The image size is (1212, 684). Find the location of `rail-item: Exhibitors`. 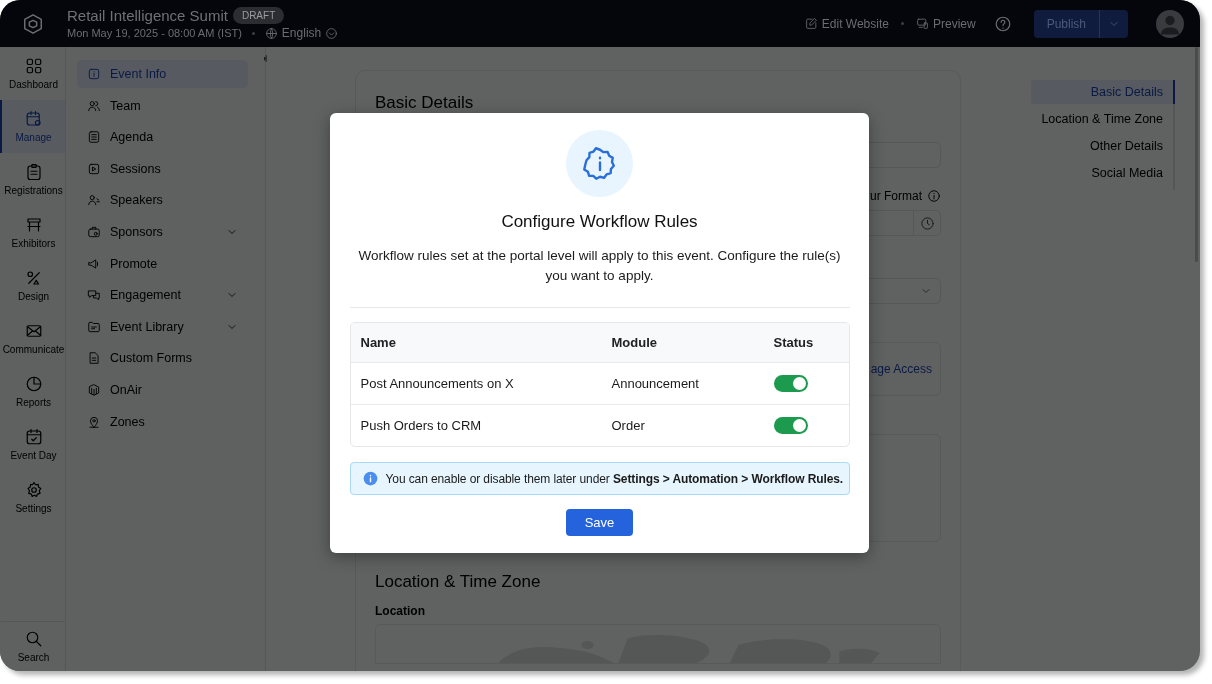

rail-item: Exhibitors is located at coordinates (32, 232).